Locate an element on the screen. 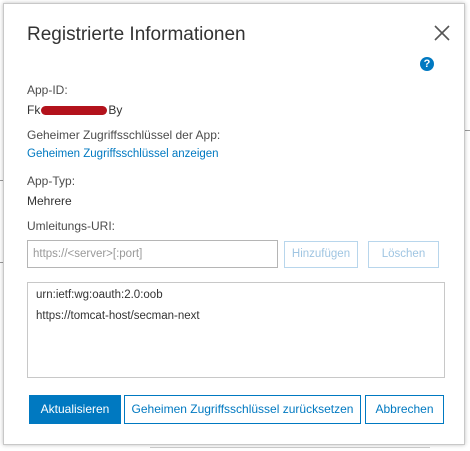 This screenshot has width=470, height=451. app-id-suffix: By is located at coordinates (115, 110).